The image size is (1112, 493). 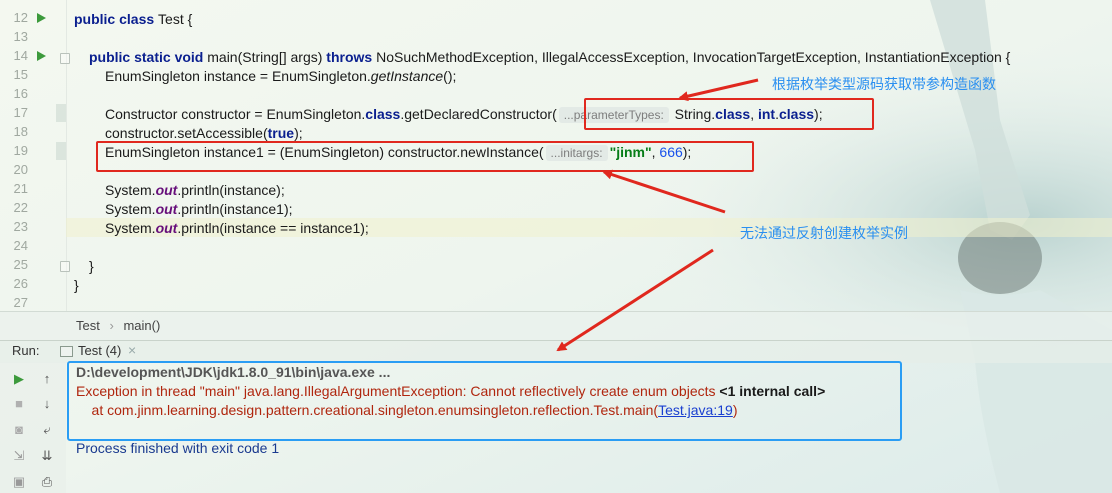 What do you see at coordinates (729, 114) in the screenshot?
I see `annotation-box-parameter-types` at bounding box center [729, 114].